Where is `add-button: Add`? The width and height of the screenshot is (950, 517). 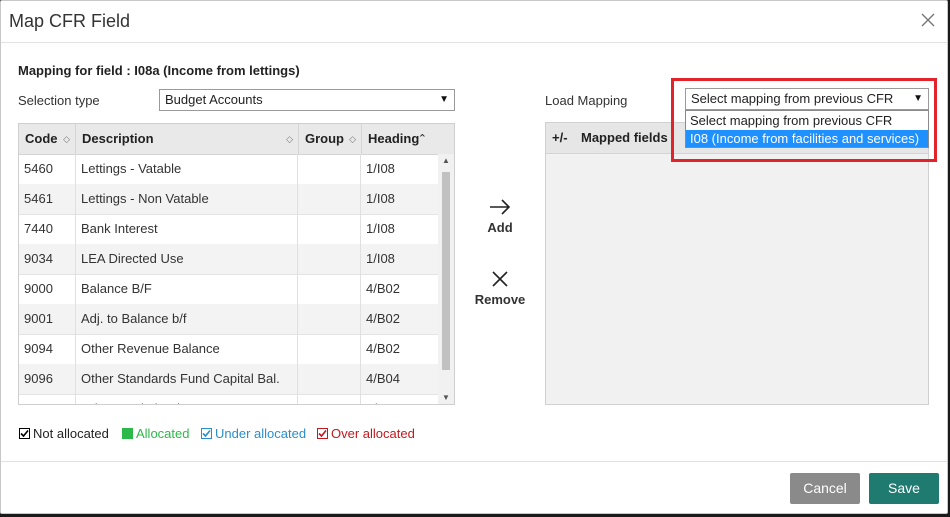 add-button: Add is located at coordinates (500, 216).